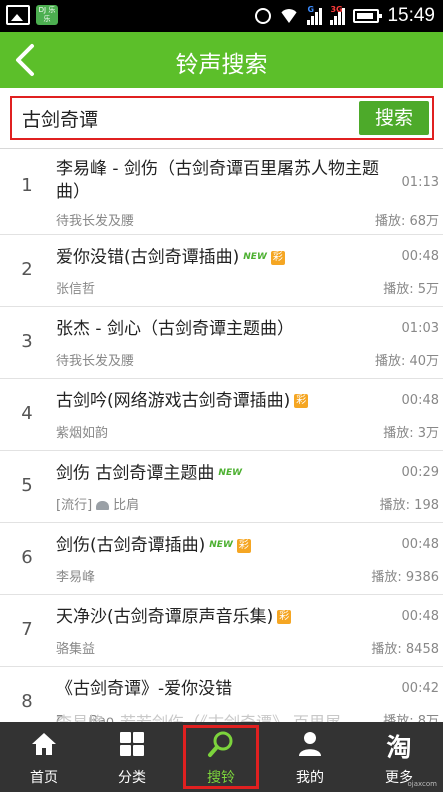 The image size is (443, 792). Describe the element at coordinates (399, 747) in the screenshot. I see `taobao-icon: 淘` at that location.